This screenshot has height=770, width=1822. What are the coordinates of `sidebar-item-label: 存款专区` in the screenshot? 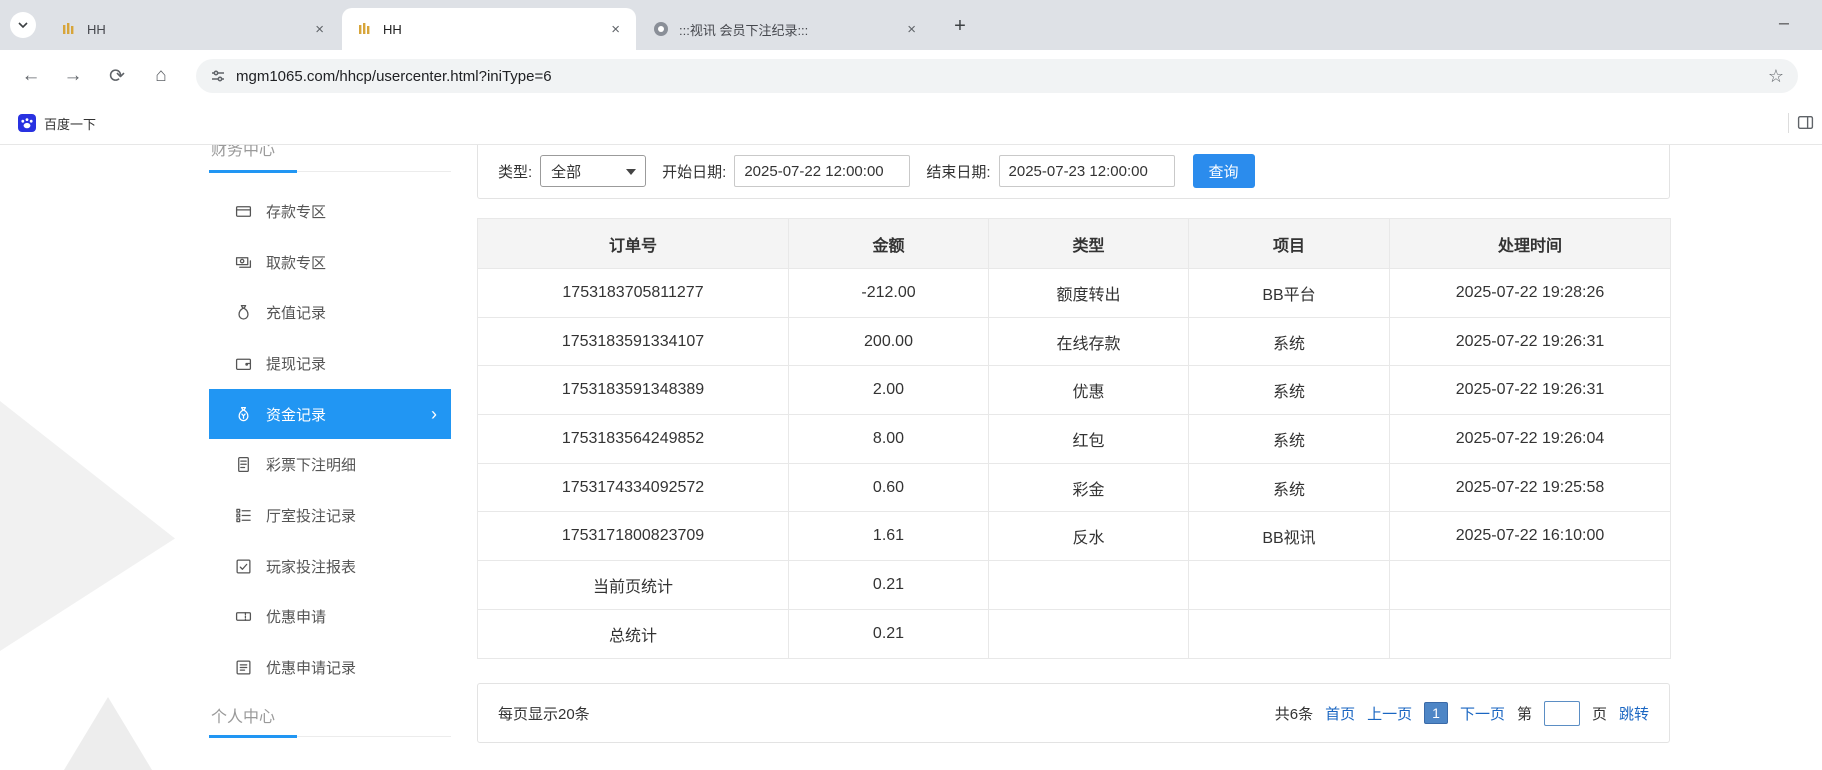 It's located at (296, 212).